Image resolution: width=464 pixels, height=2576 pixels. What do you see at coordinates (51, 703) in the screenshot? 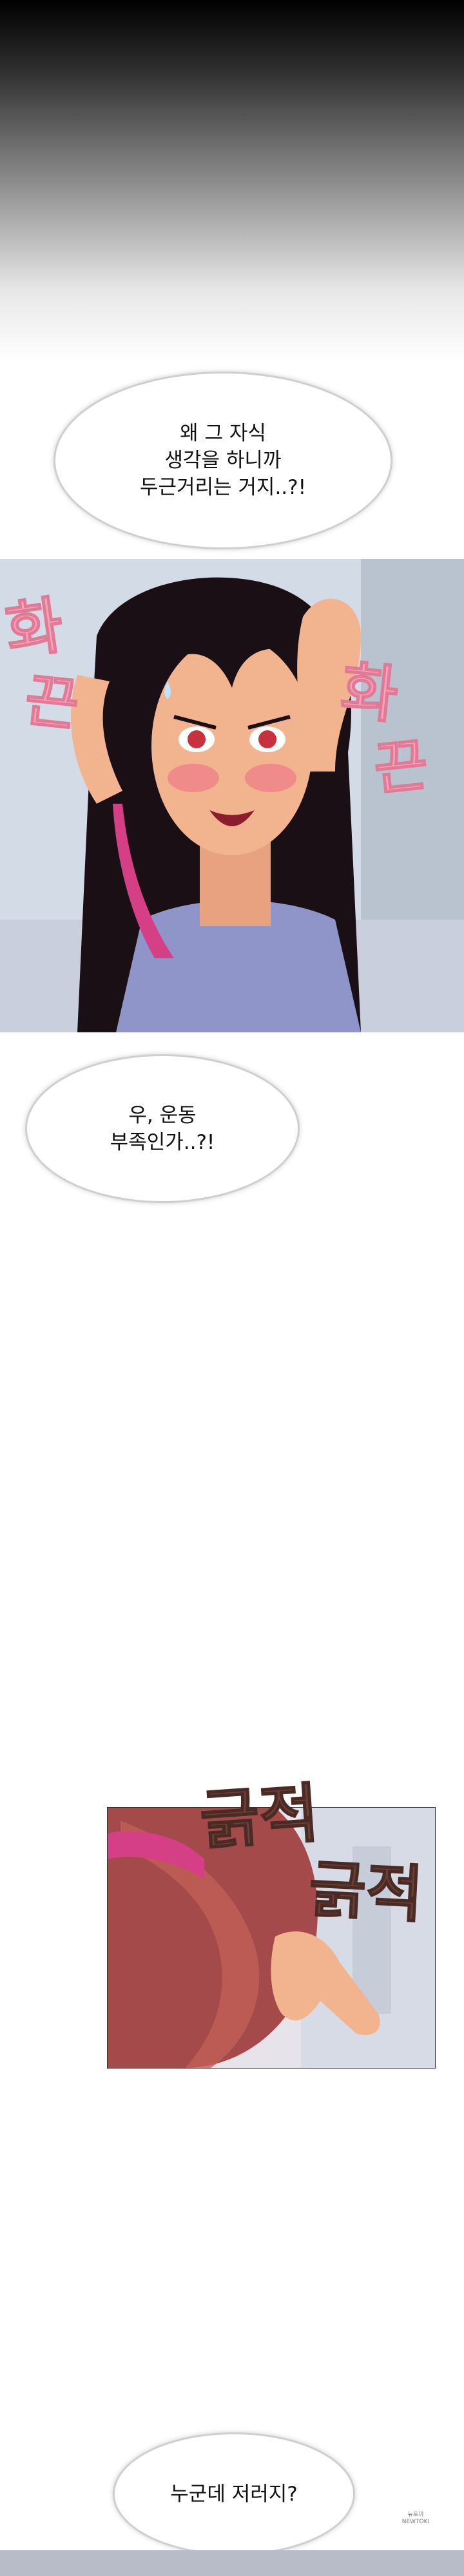
I see `sfx-keun-left: 끈` at bounding box center [51, 703].